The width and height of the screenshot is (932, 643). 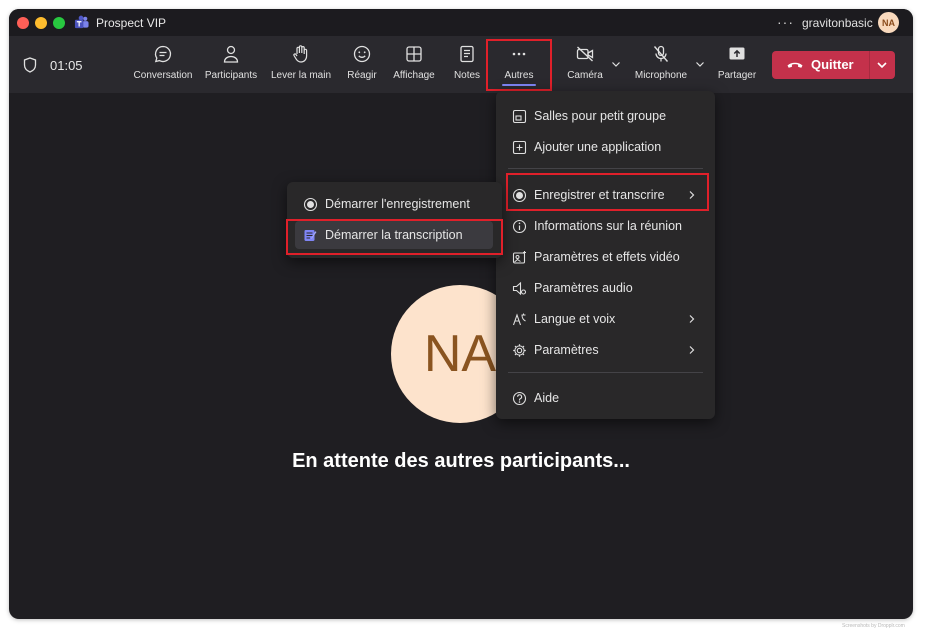 What do you see at coordinates (362, 75) in the screenshot?
I see `react-label: Réagir` at bounding box center [362, 75].